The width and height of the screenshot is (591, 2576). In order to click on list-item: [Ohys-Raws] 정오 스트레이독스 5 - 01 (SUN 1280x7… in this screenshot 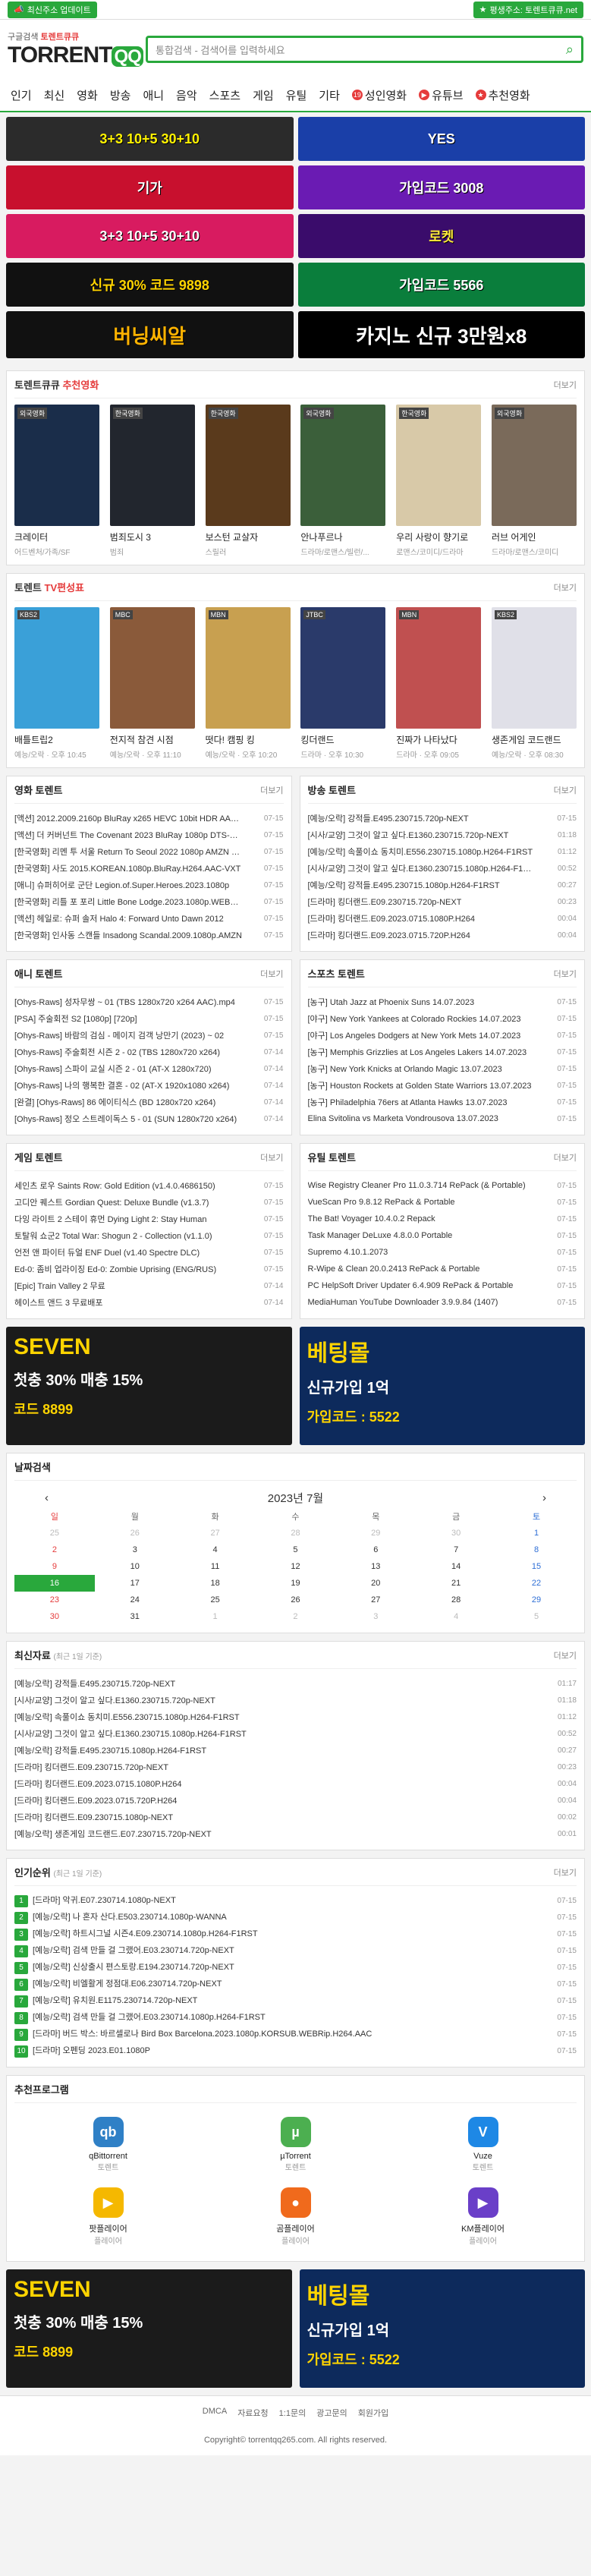, I will do `click(149, 1118)`.